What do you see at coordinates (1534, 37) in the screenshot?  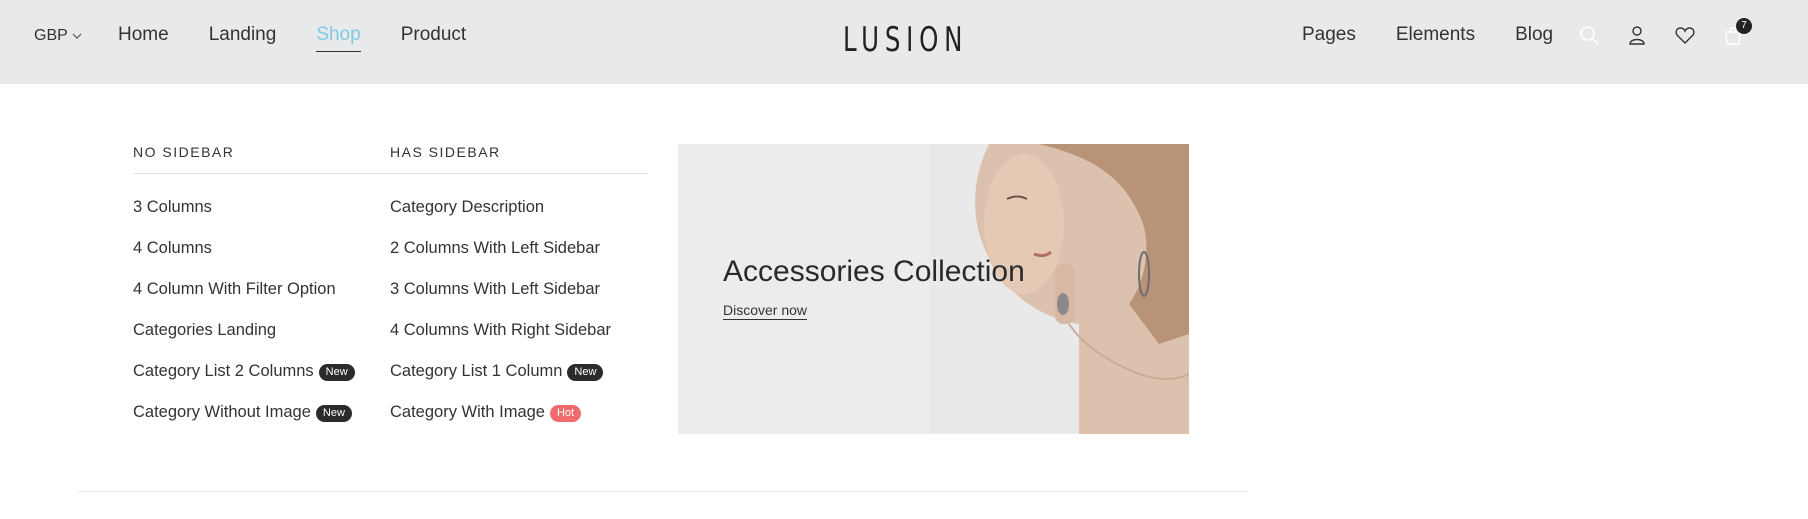 I see `nav-blog: Blog` at bounding box center [1534, 37].